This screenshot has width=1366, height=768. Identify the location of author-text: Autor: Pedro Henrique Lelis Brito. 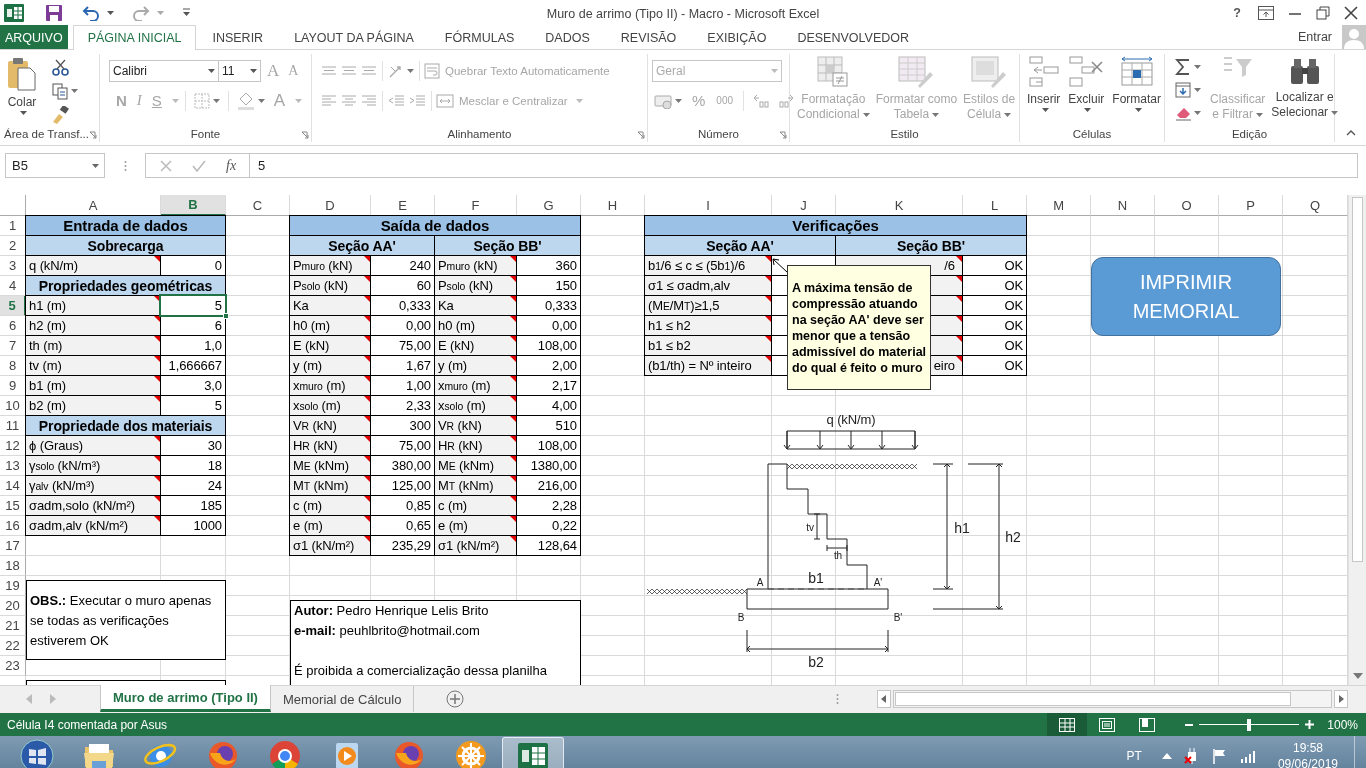
(391, 610).